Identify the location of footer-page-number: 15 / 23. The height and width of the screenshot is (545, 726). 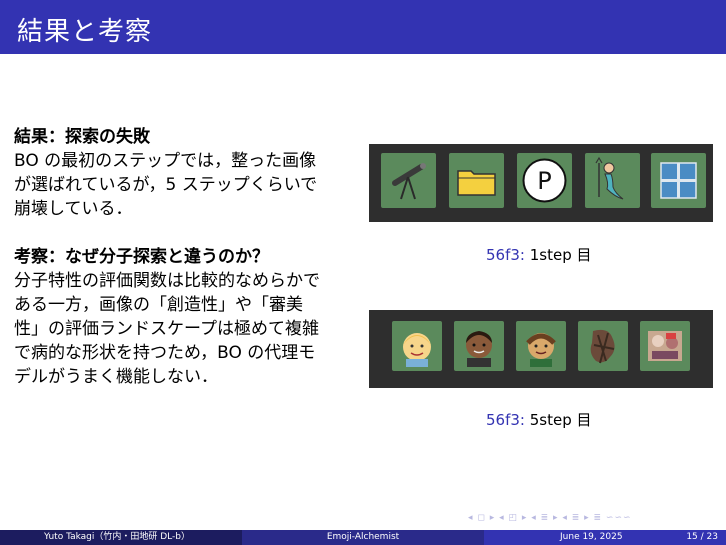
(702, 537).